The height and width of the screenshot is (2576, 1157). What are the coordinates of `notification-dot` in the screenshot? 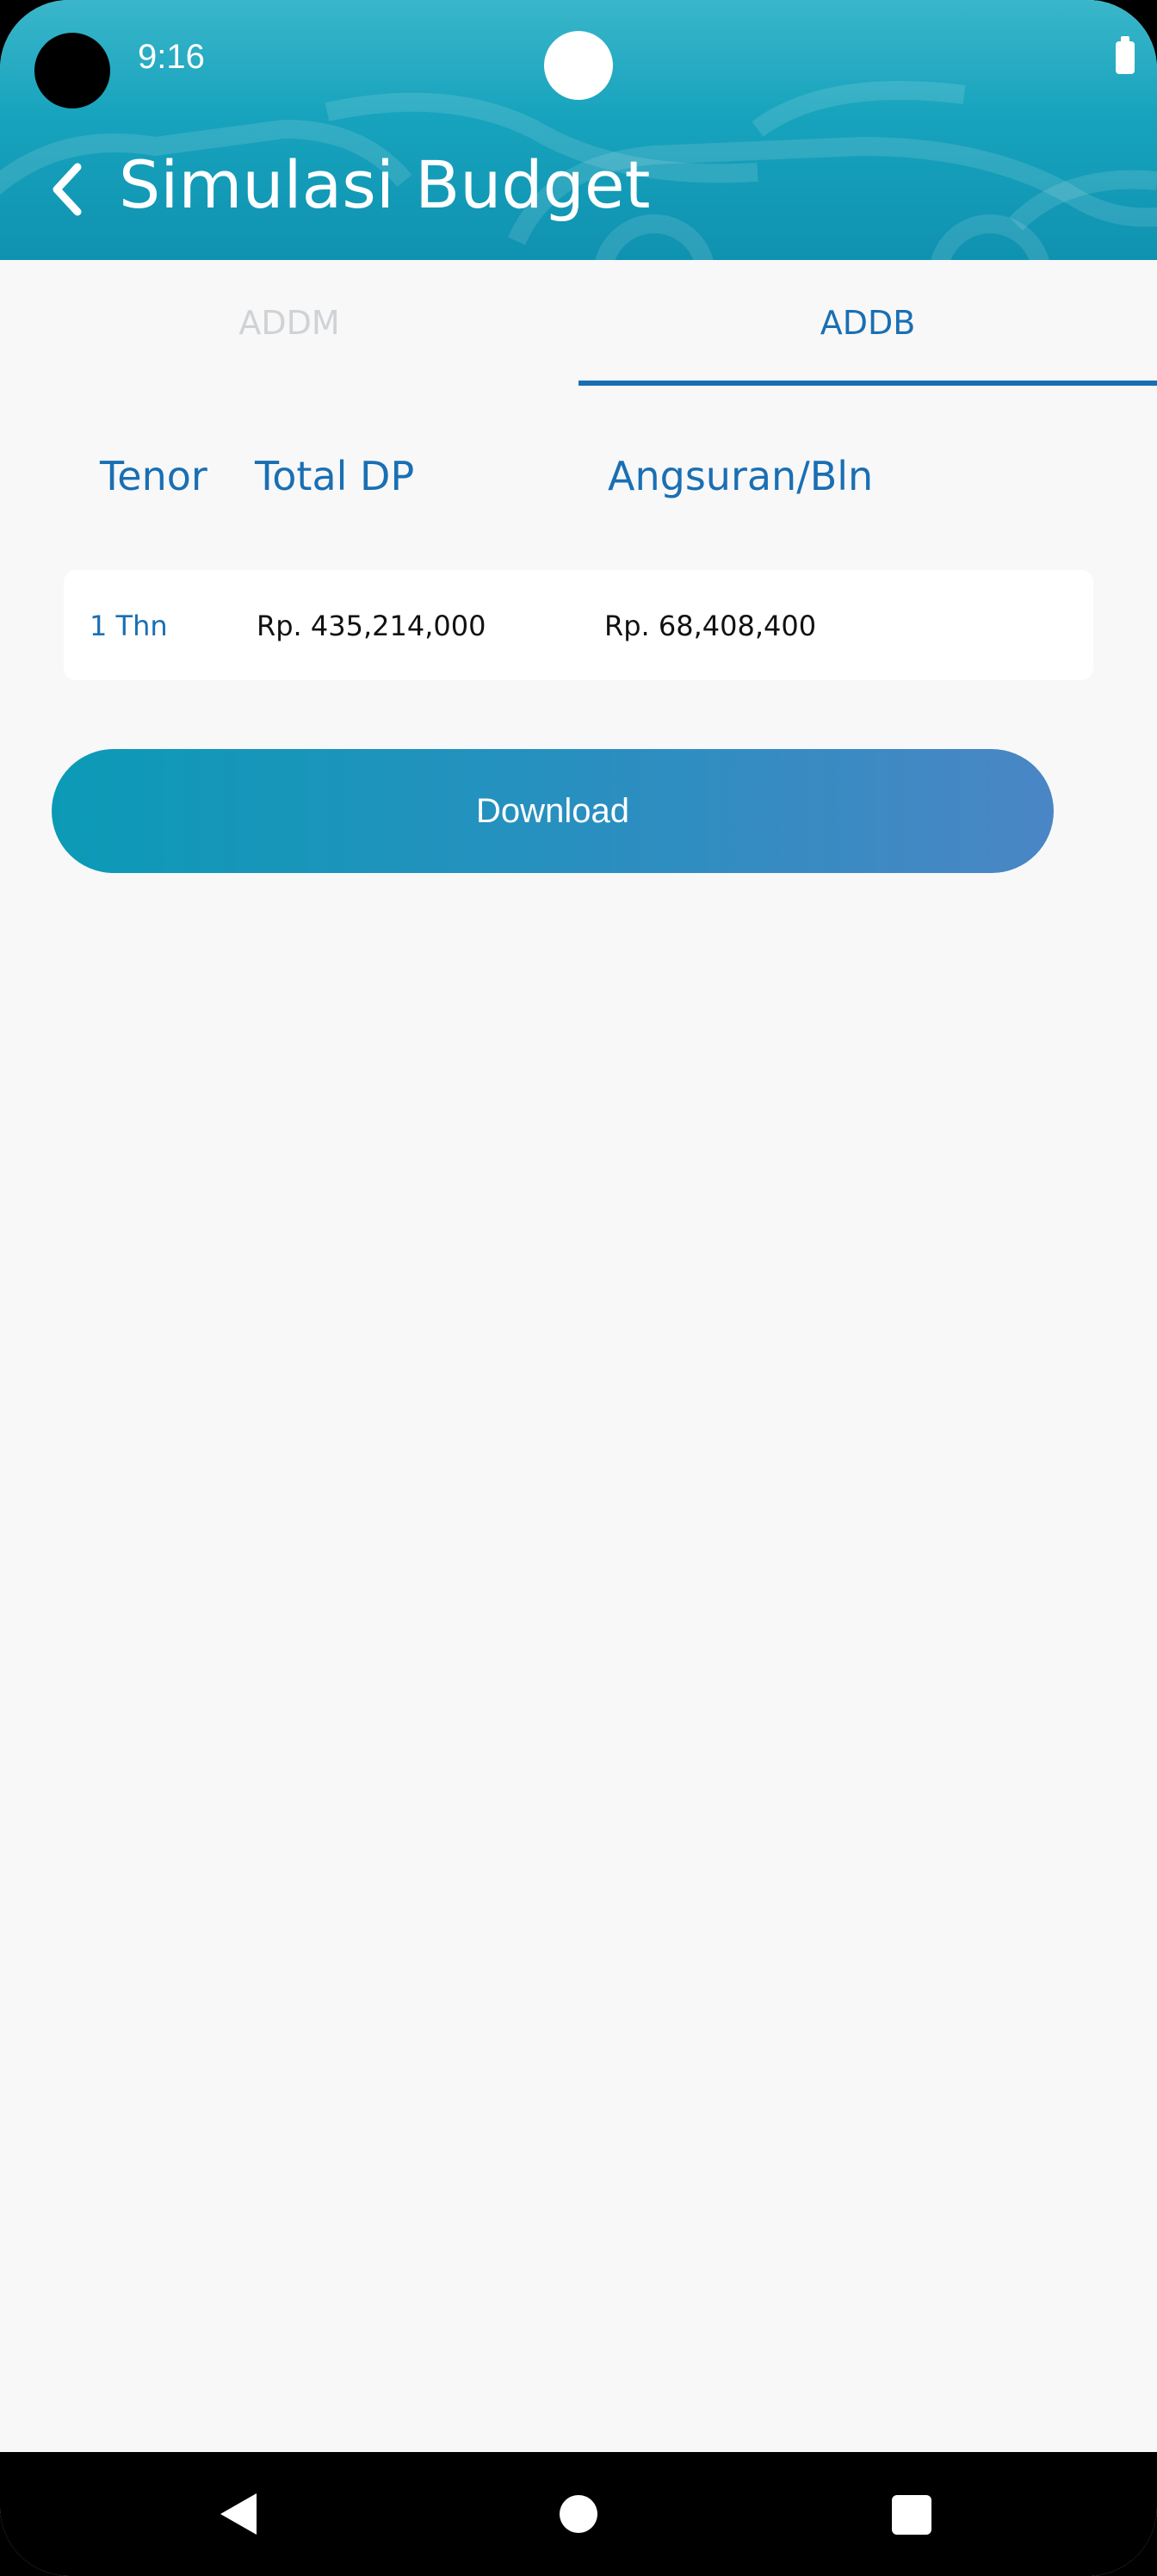 It's located at (579, 65).